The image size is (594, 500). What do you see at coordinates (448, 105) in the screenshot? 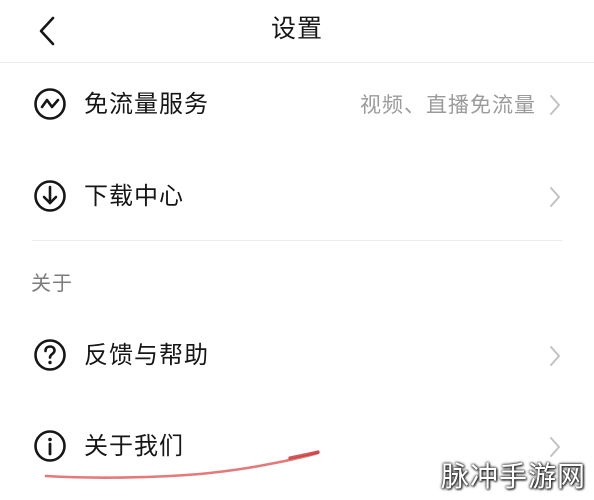
I see `settings-item-value: 视频、直播免流量` at bounding box center [448, 105].